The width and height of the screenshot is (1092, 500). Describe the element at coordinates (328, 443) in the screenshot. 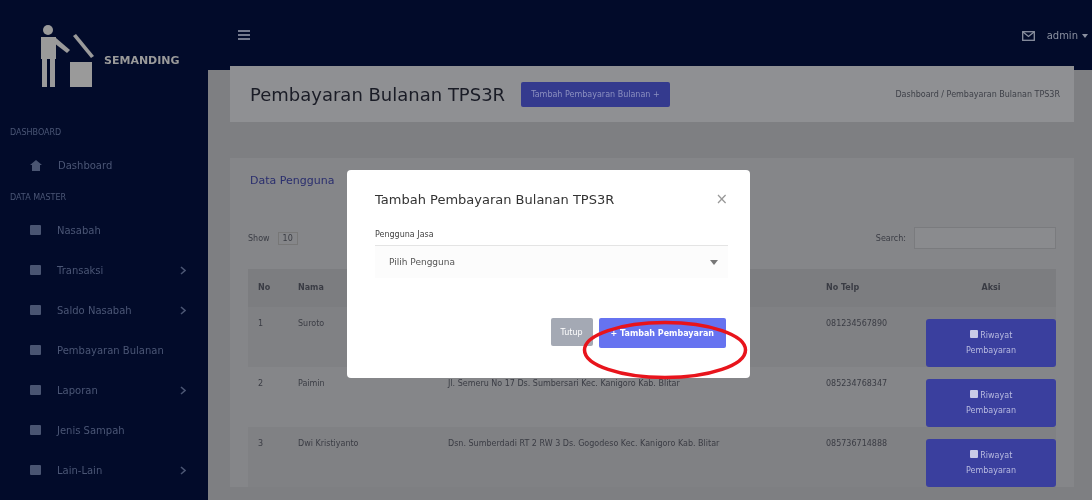

I see `table-cell-text: Dwi Kristiyanto` at that location.